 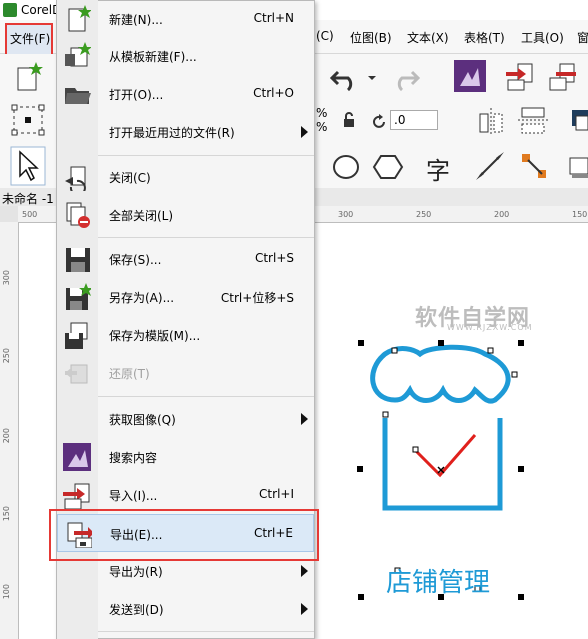 What do you see at coordinates (185, 94) in the screenshot?
I see `file-menu-item: 打开(O)... Ctrl+O` at bounding box center [185, 94].